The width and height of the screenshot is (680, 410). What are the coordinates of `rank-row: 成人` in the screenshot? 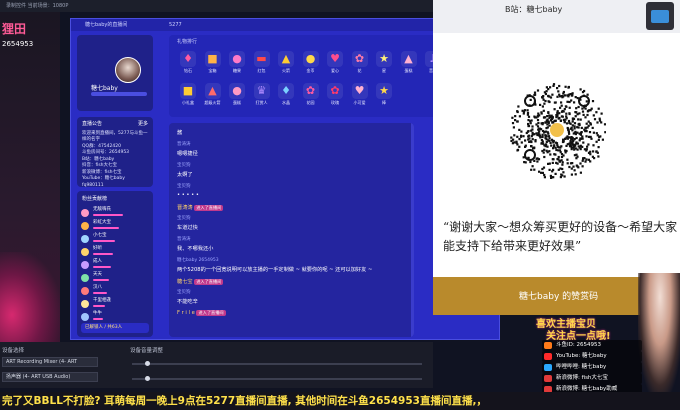 It's located at (115, 265).